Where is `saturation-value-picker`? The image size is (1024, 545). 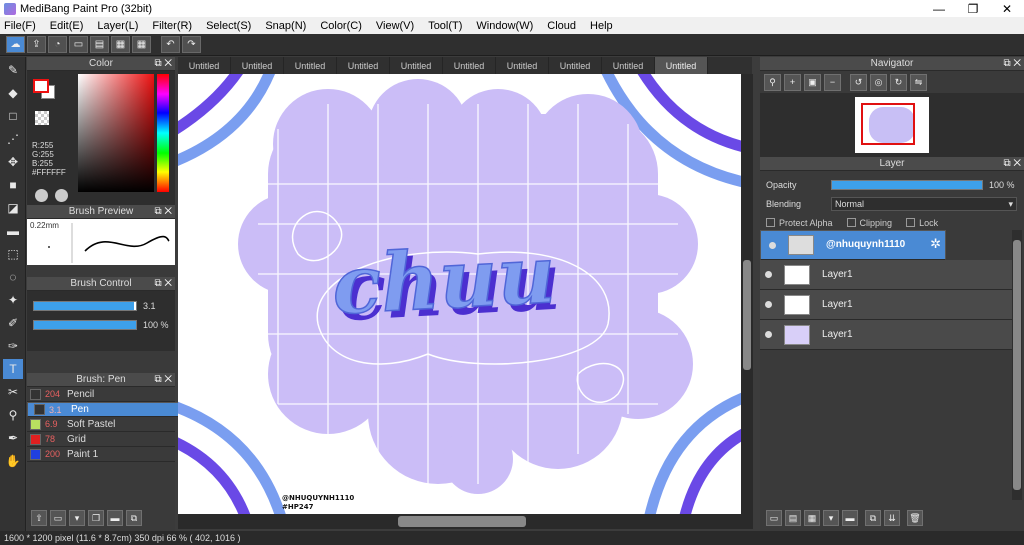
saturation-value-picker is located at coordinates (116, 133).